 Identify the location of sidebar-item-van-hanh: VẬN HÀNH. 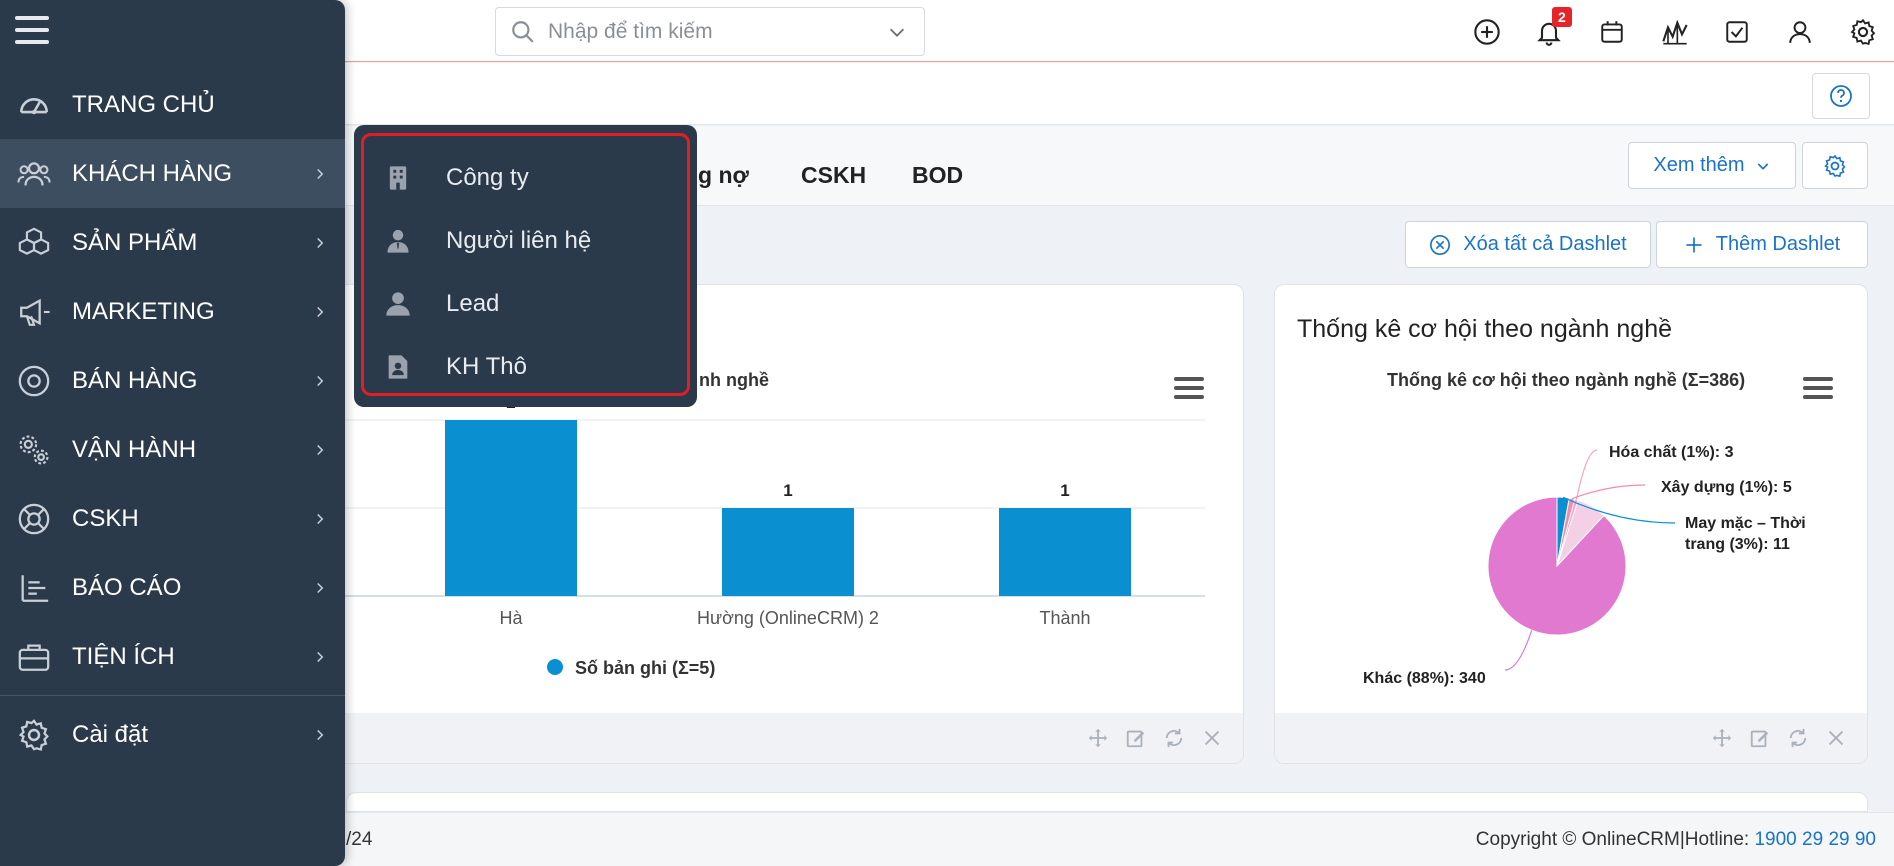
(172, 449).